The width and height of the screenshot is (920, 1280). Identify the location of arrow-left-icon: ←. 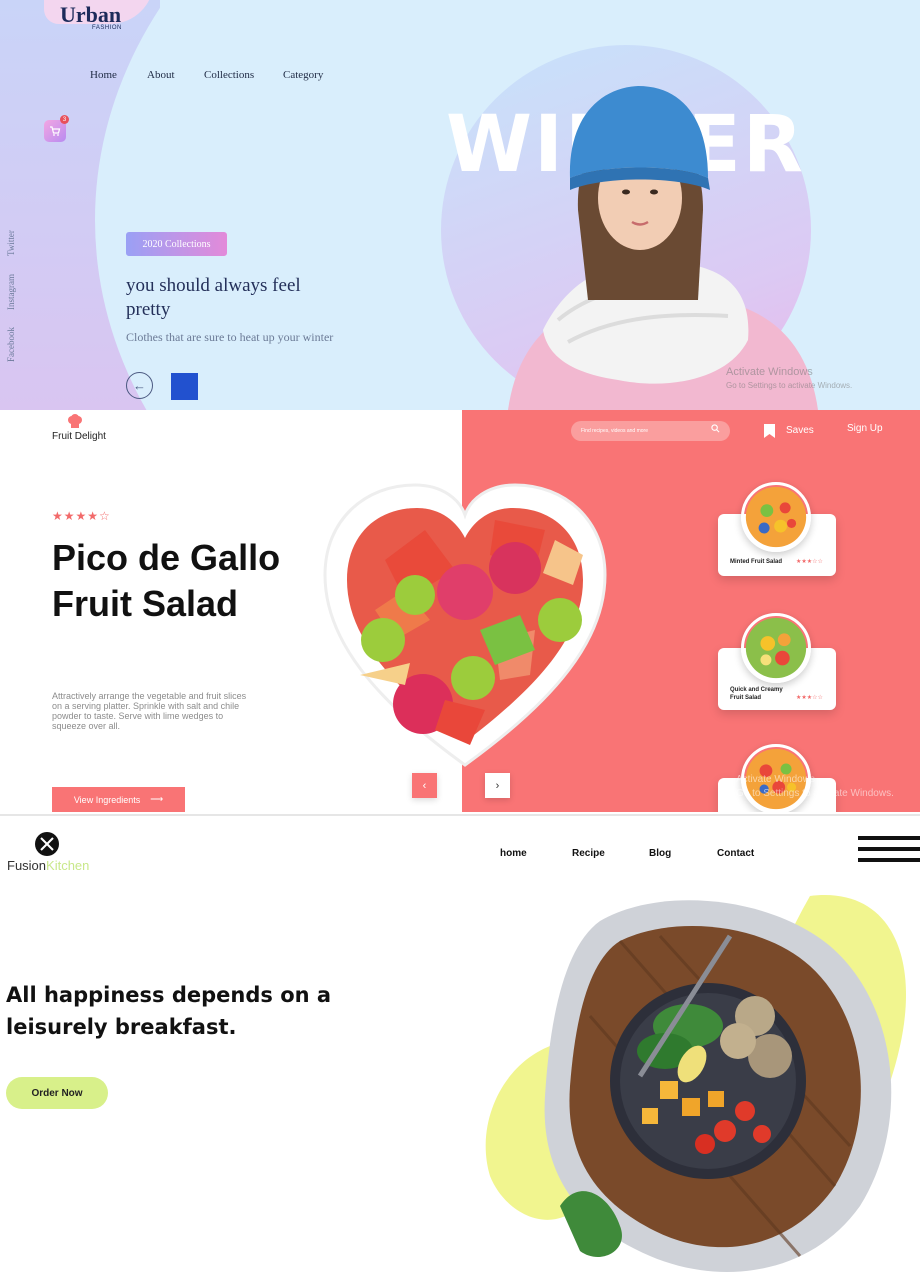
(139, 385).